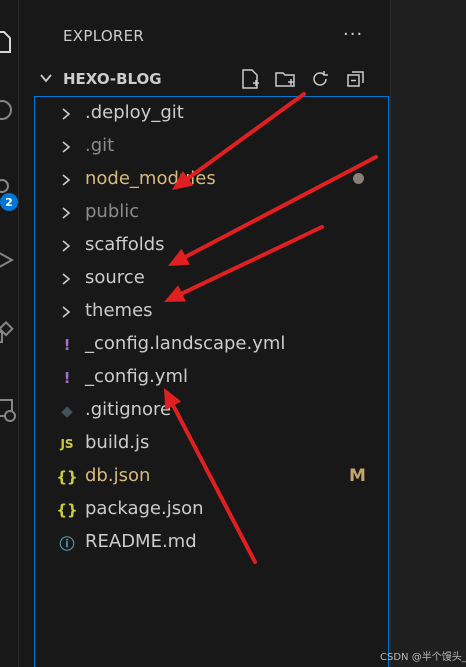 Image resolution: width=466 pixels, height=667 pixels. Describe the element at coordinates (211, 542) in the screenshot. I see `tree-file: ⓘ README.md` at that location.